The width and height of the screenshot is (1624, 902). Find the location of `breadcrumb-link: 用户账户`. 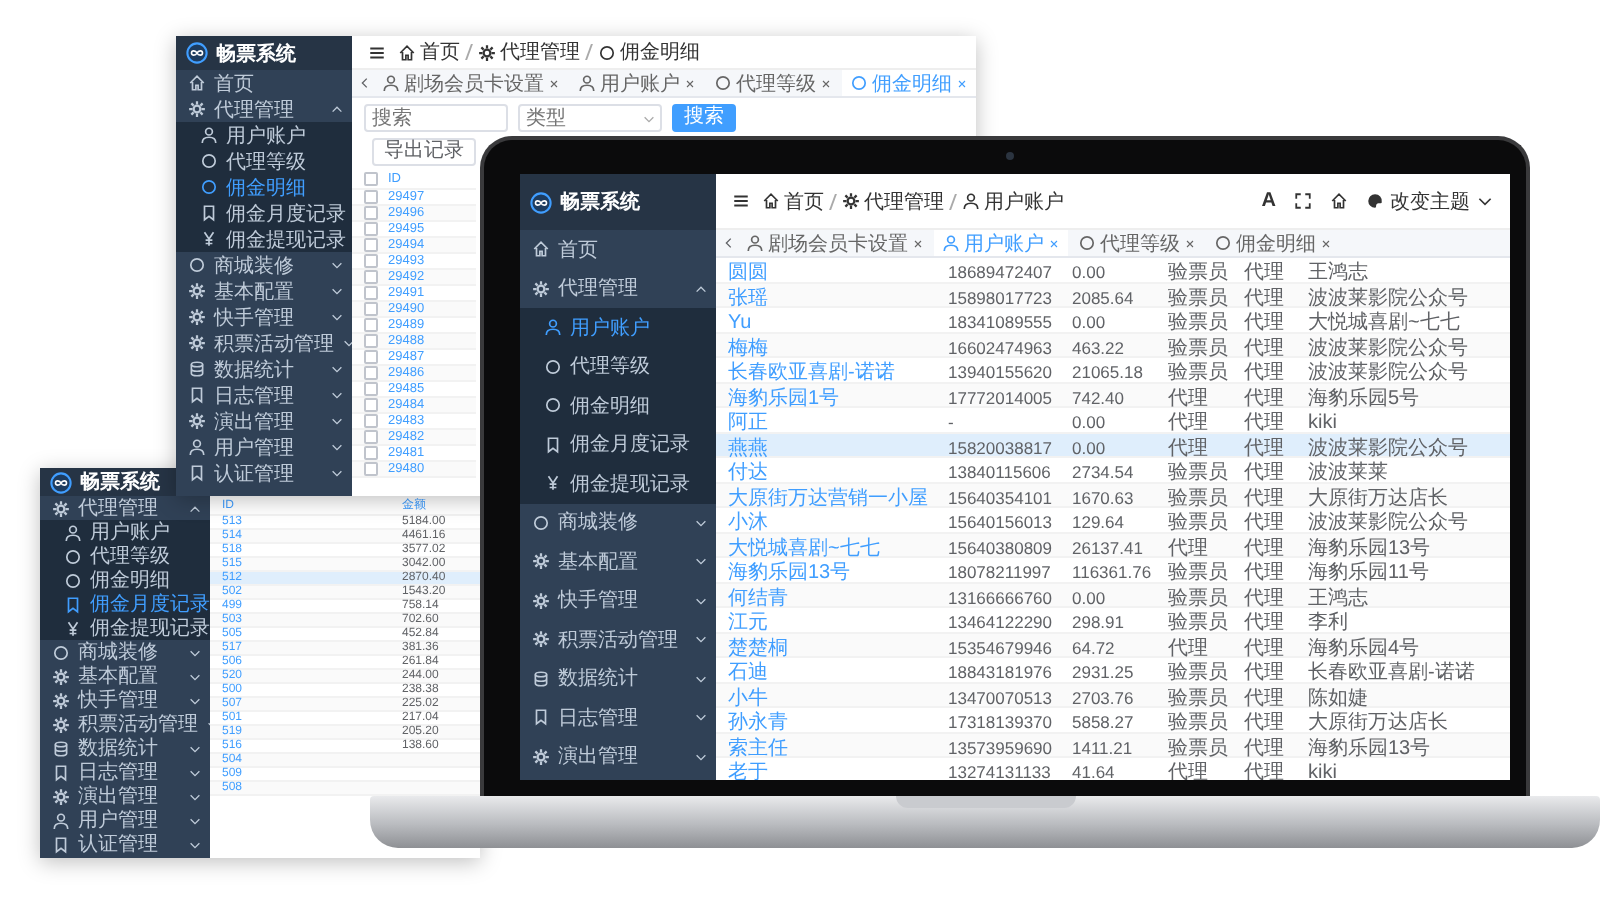

breadcrumb-link: 用户账户 is located at coordinates (1013, 201).